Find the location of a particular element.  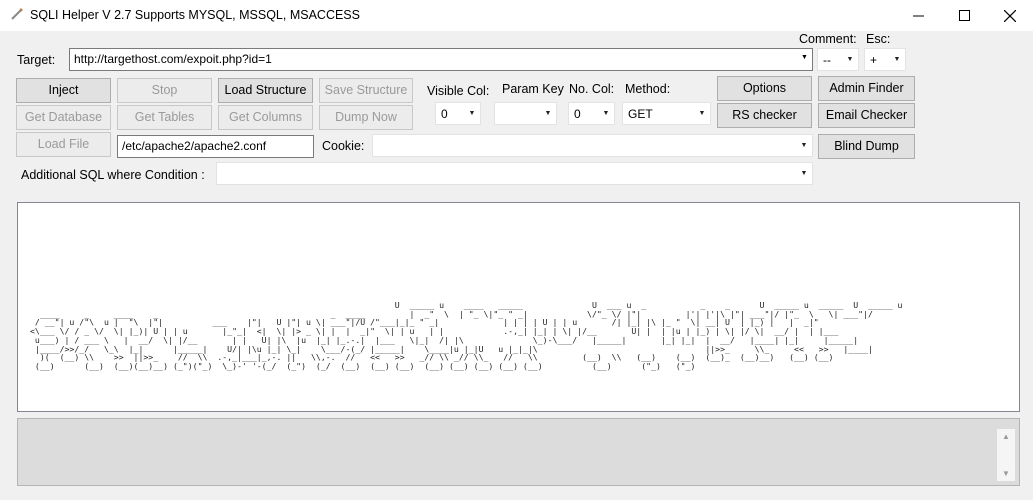

maximize-icon is located at coordinates (964, 15).